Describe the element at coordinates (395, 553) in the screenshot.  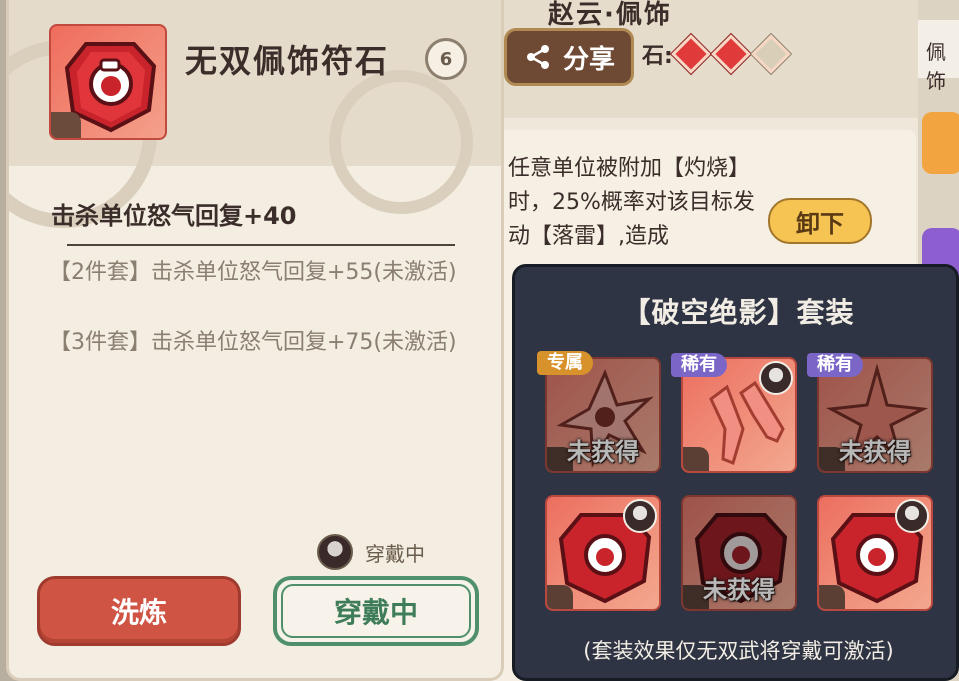
I see `wearer-status-label: 穿戴中` at that location.